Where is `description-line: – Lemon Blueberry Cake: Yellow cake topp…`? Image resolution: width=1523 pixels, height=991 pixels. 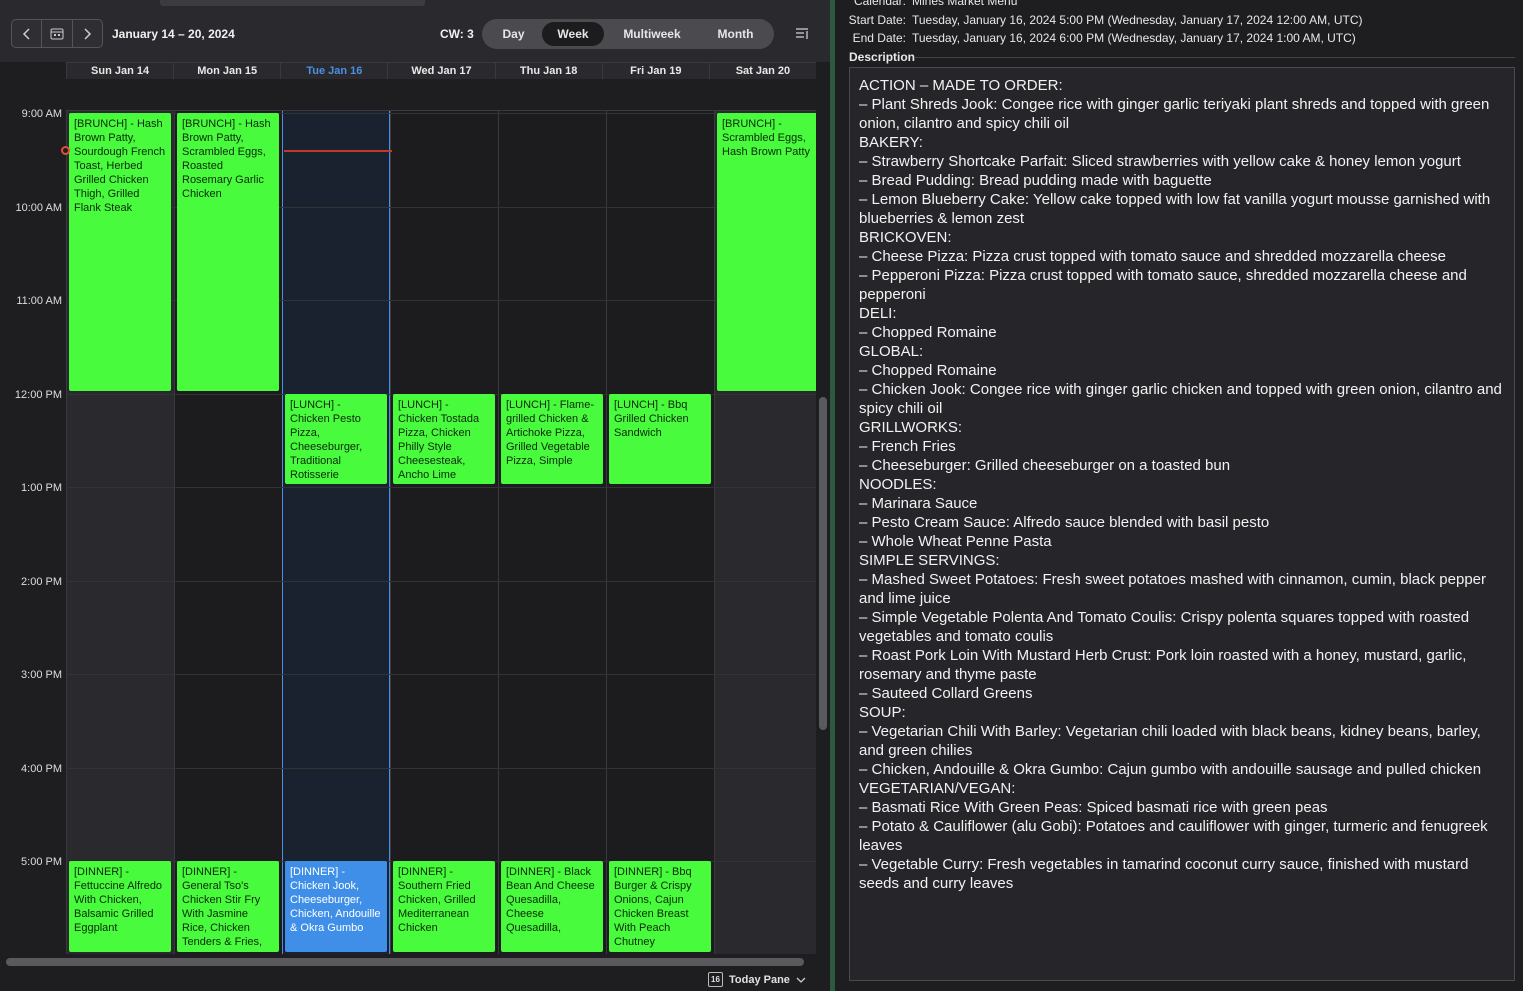 description-line: – Lemon Blueberry Cake: Yellow cake topp… is located at coordinates (1175, 209).